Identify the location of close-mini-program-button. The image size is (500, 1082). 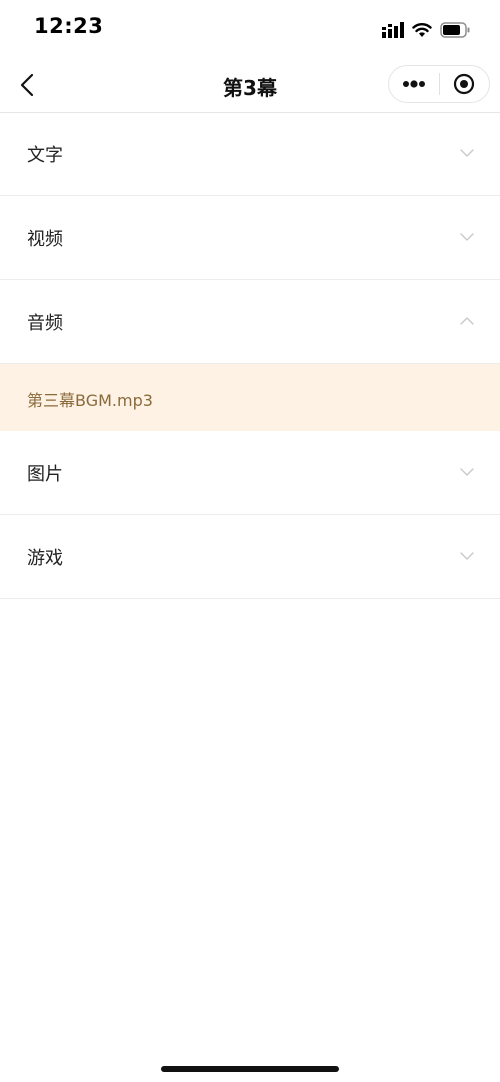
(464, 84).